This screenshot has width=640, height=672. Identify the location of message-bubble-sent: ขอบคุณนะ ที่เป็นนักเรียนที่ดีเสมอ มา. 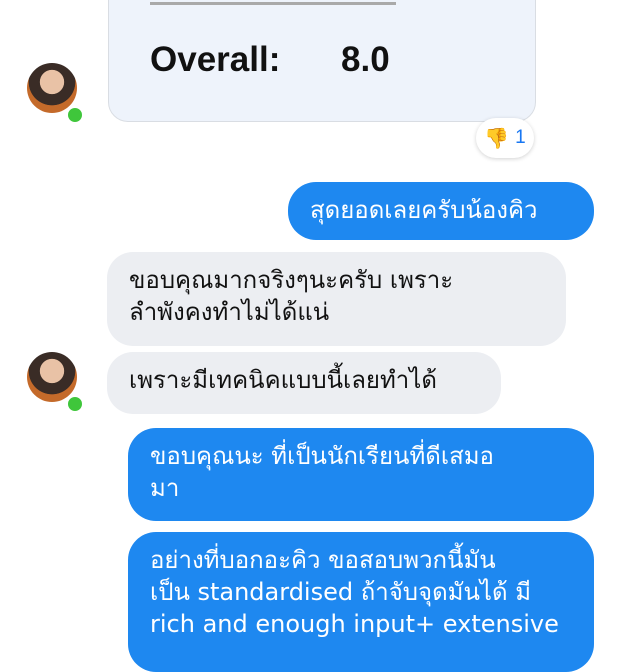
(361, 474).